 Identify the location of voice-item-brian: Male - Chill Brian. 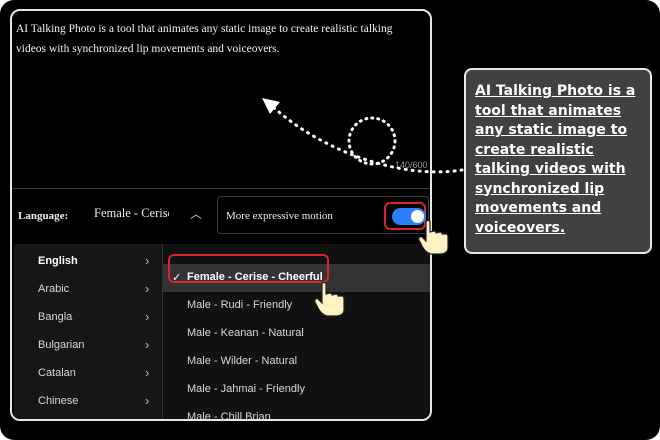
(296, 412).